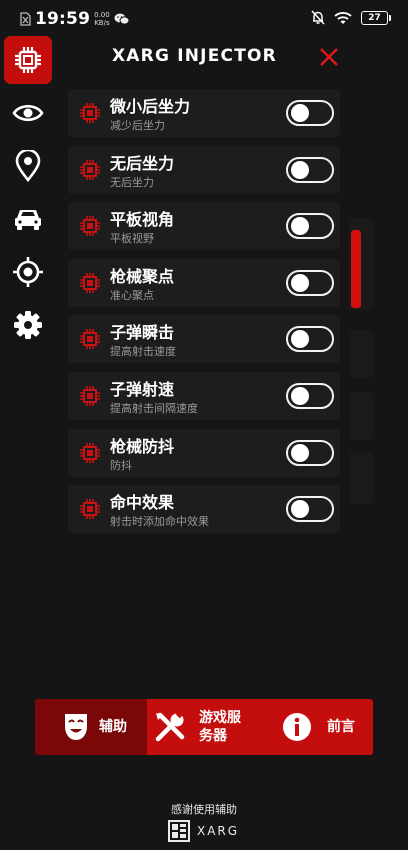 This screenshot has width=408, height=850. I want to click on feature-description: 射击时添加命中效果, so click(159, 522).